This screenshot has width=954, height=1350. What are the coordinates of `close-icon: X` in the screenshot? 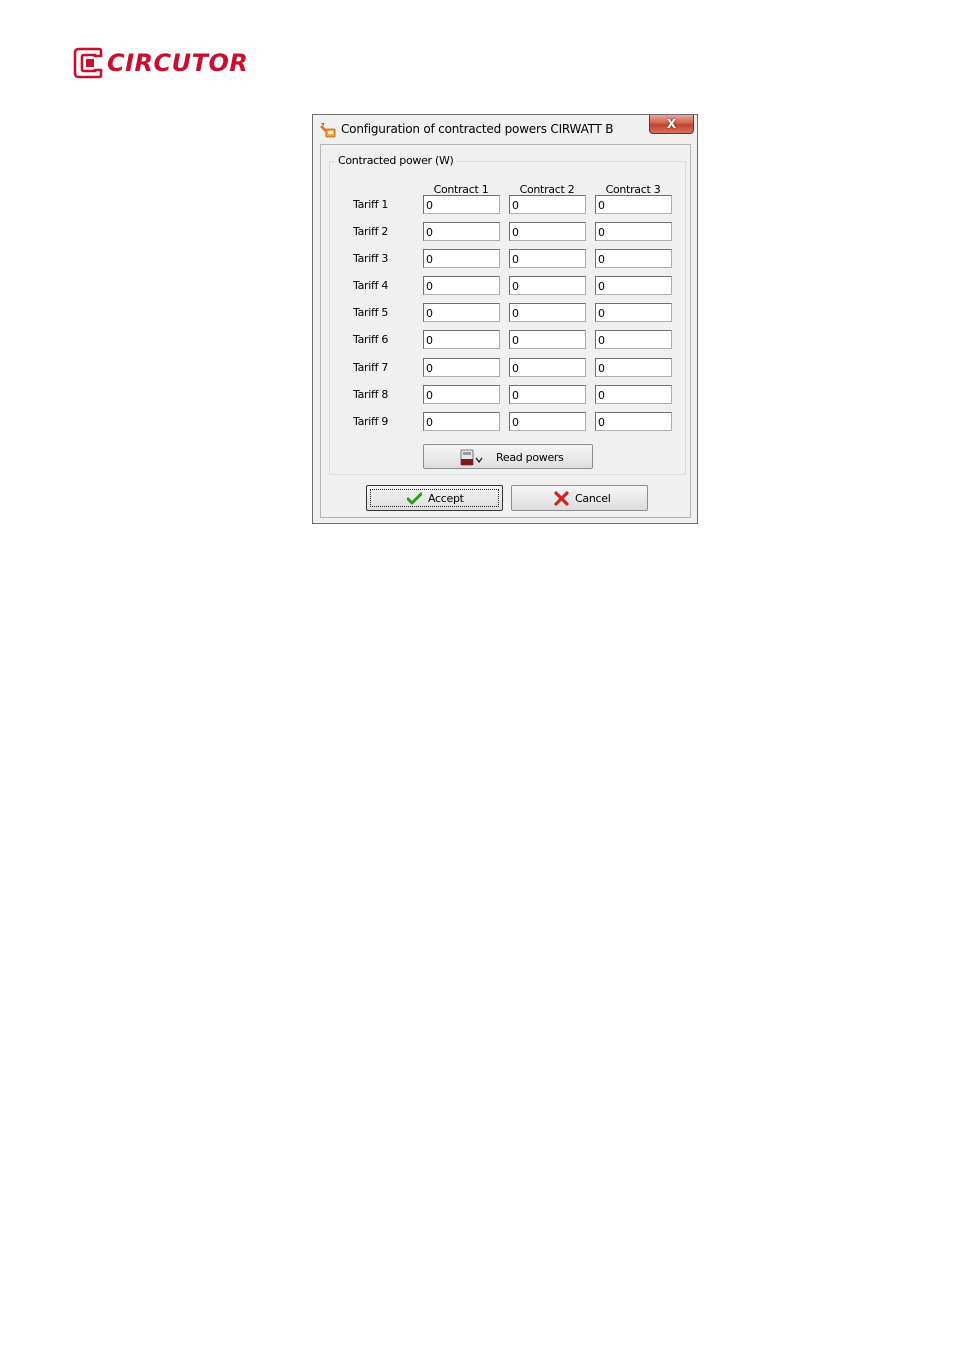 It's located at (671, 124).